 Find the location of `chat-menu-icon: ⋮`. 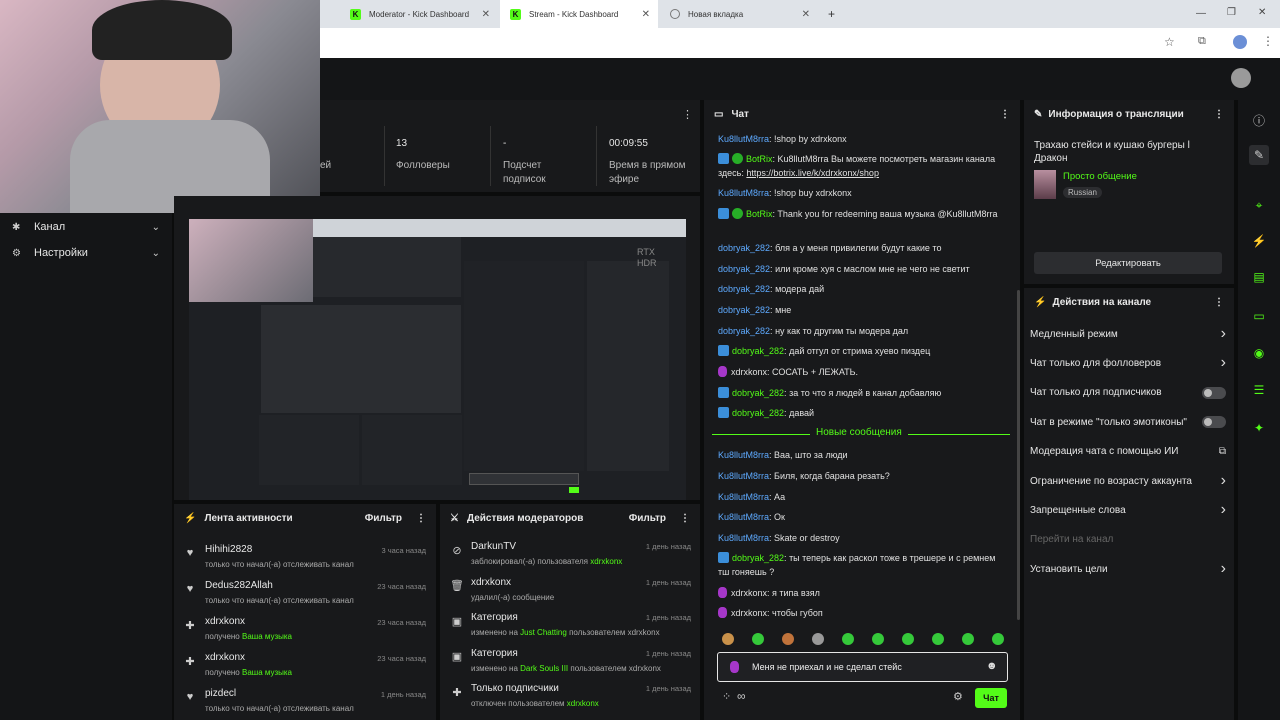

chat-menu-icon: ⋮ is located at coordinates (1005, 114).